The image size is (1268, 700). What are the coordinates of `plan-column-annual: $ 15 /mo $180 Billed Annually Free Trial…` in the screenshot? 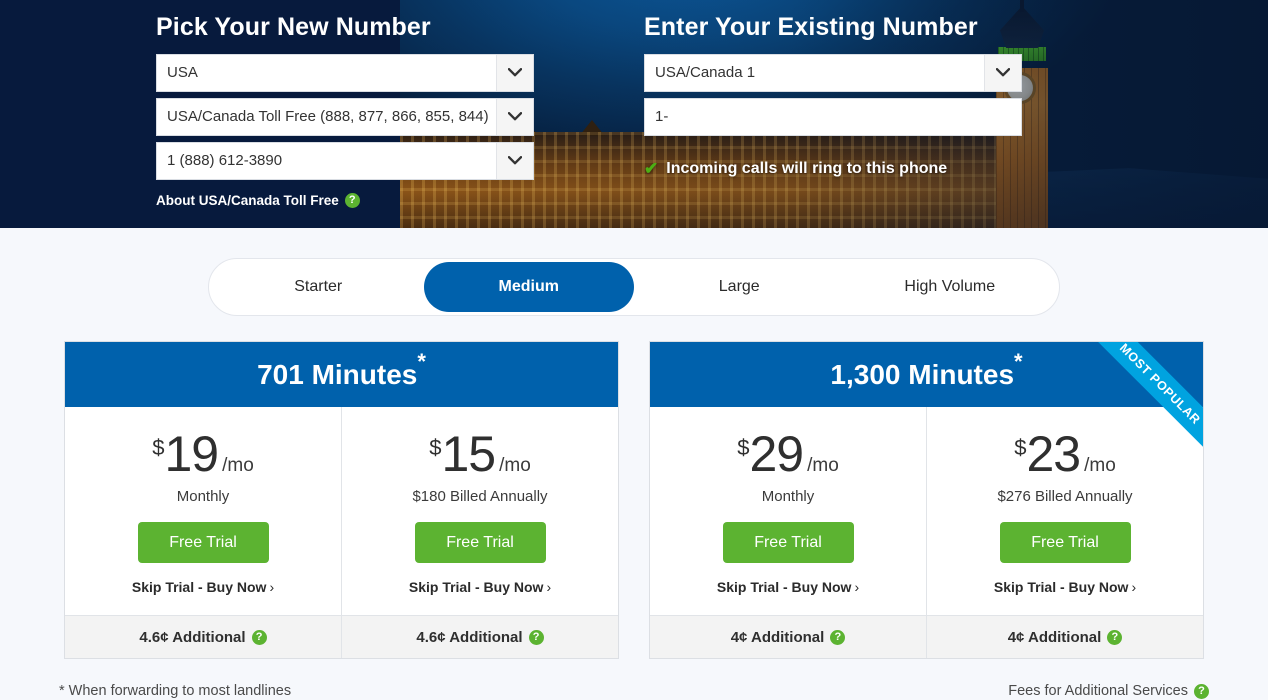 It's located at (479, 511).